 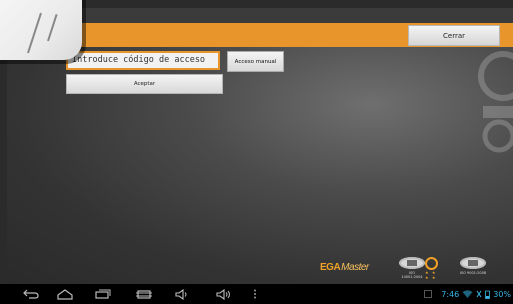 I want to click on status-area: 7:46 30%, so click(x=467, y=294).